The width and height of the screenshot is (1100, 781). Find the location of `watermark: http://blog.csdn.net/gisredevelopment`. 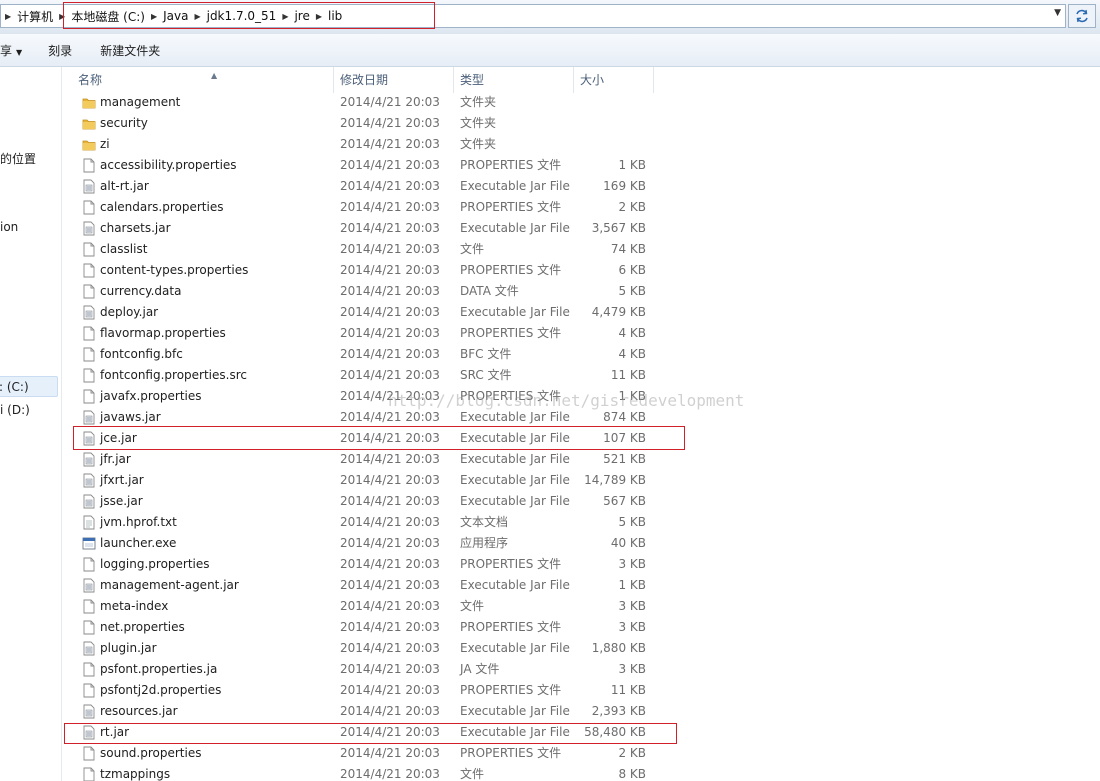

watermark: http://blog.csdn.net/gisredevelopment is located at coordinates (566, 400).